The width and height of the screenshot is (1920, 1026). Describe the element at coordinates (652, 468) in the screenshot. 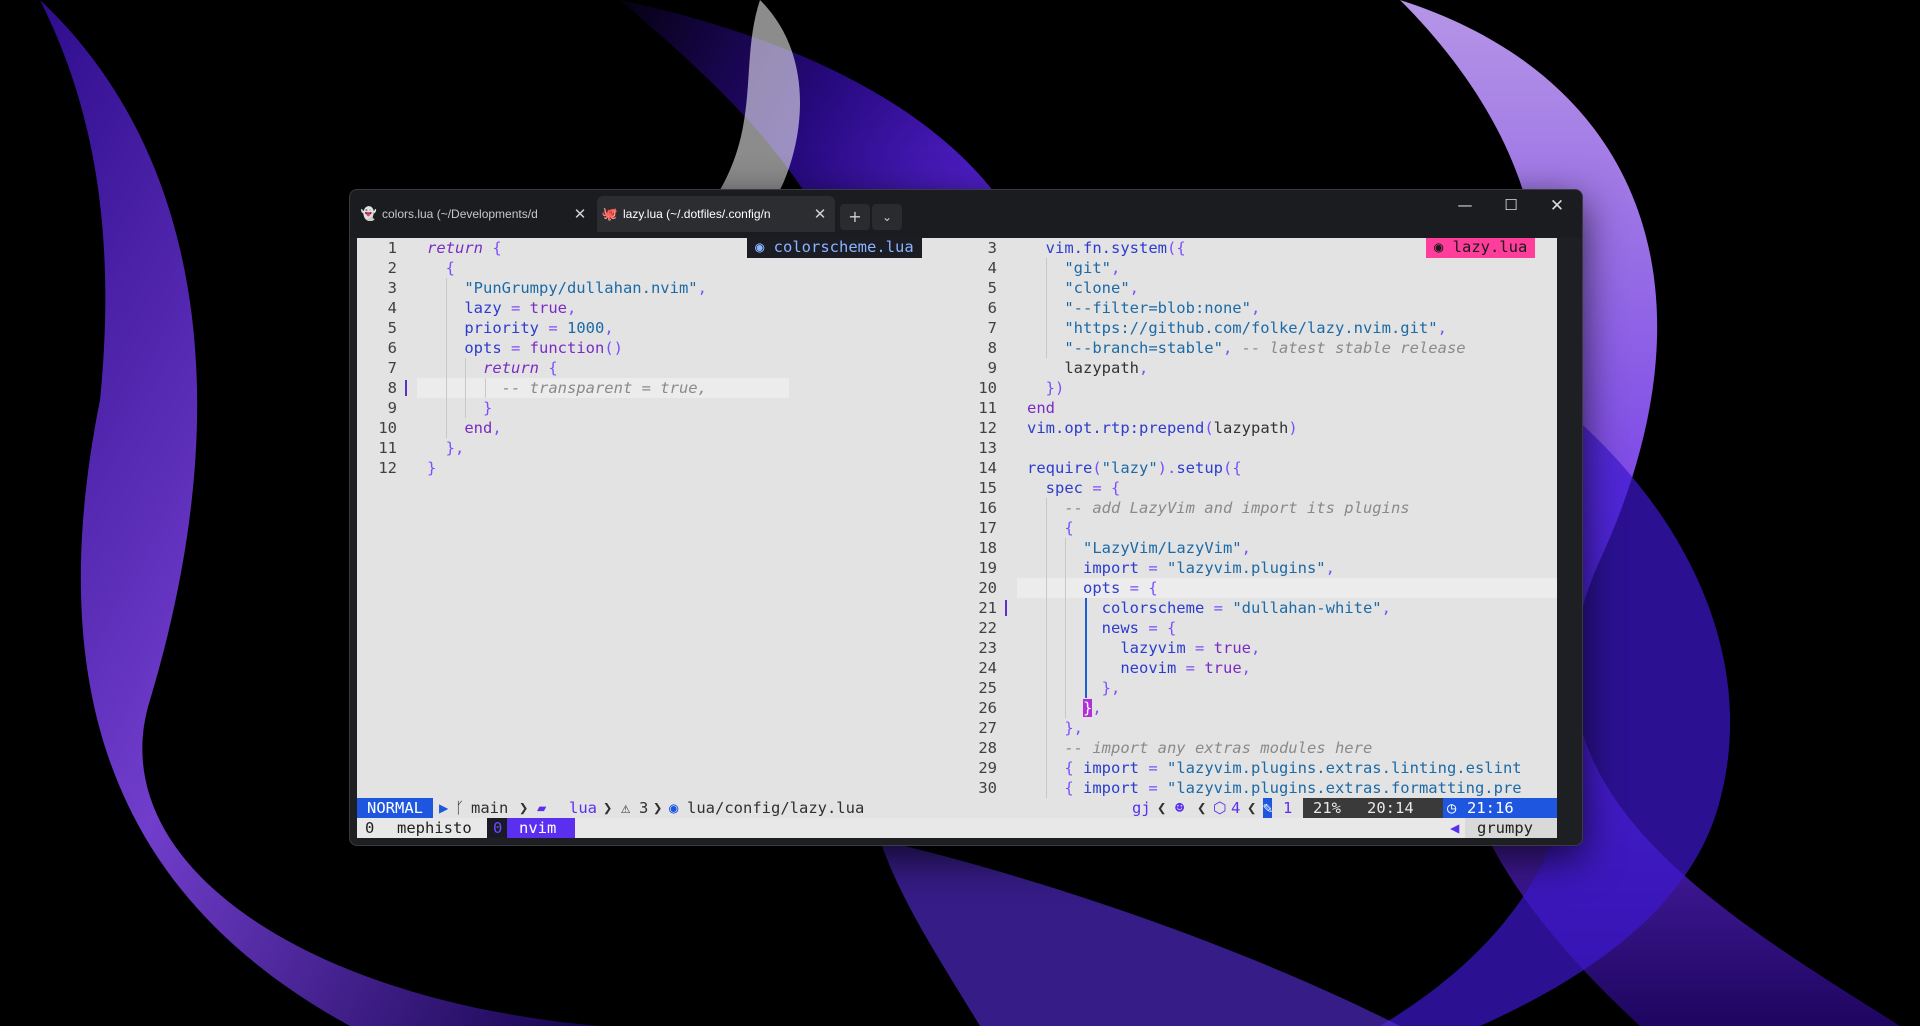

I see `code-line: 12}` at that location.